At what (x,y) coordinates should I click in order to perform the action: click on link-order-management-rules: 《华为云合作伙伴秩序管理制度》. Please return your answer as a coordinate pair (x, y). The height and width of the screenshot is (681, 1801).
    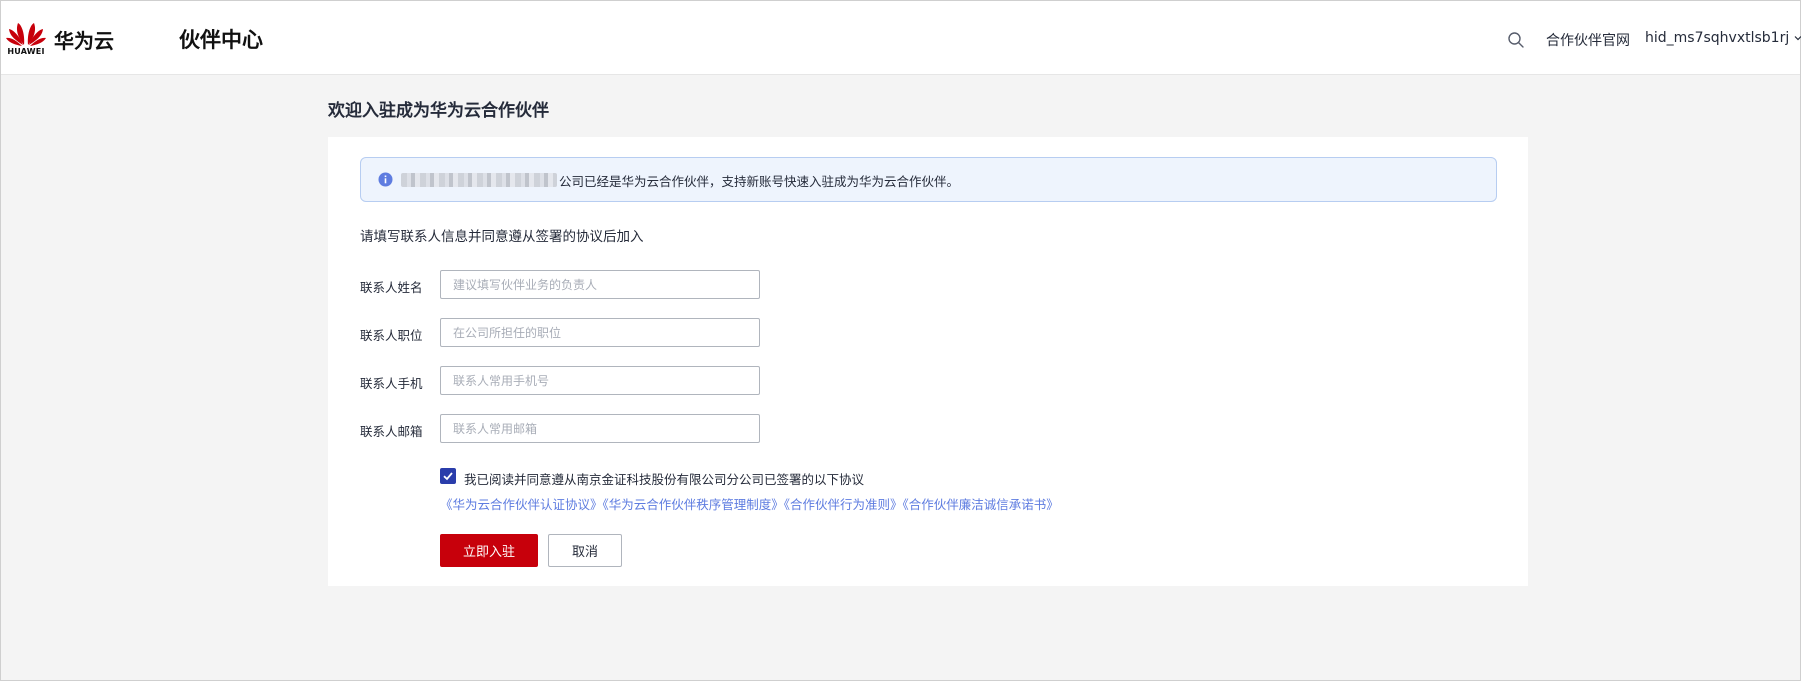
    Looking at the image, I should click on (693, 504).